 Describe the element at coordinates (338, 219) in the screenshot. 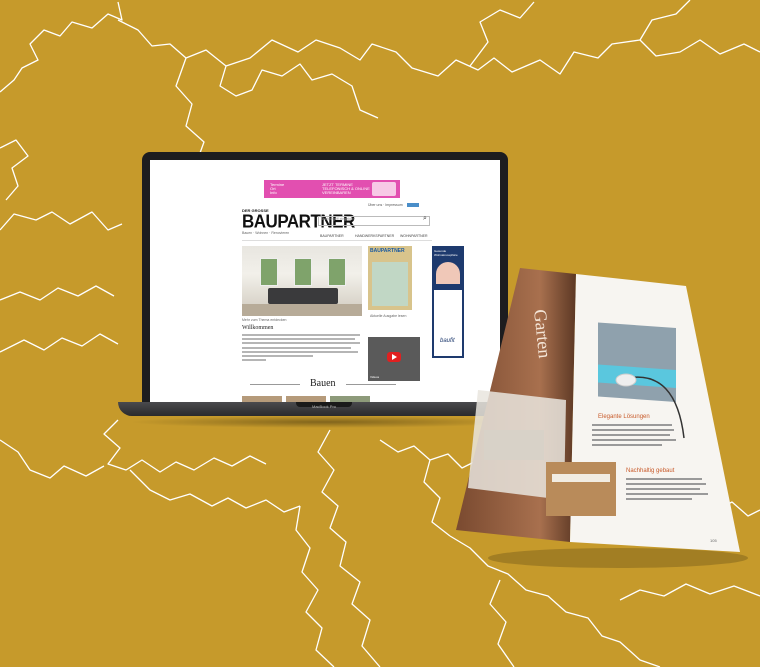

I see `search-placeholder: Suchbegriff eingeben` at that location.